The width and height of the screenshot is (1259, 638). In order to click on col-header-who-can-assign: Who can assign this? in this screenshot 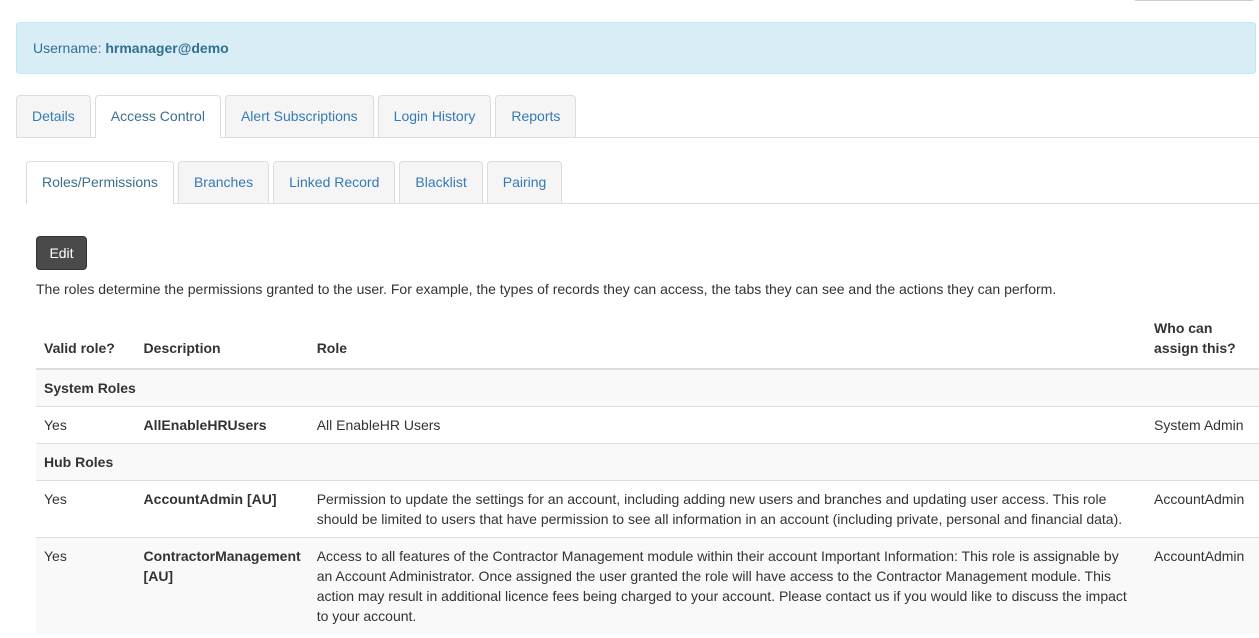, I will do `click(1202, 341)`.